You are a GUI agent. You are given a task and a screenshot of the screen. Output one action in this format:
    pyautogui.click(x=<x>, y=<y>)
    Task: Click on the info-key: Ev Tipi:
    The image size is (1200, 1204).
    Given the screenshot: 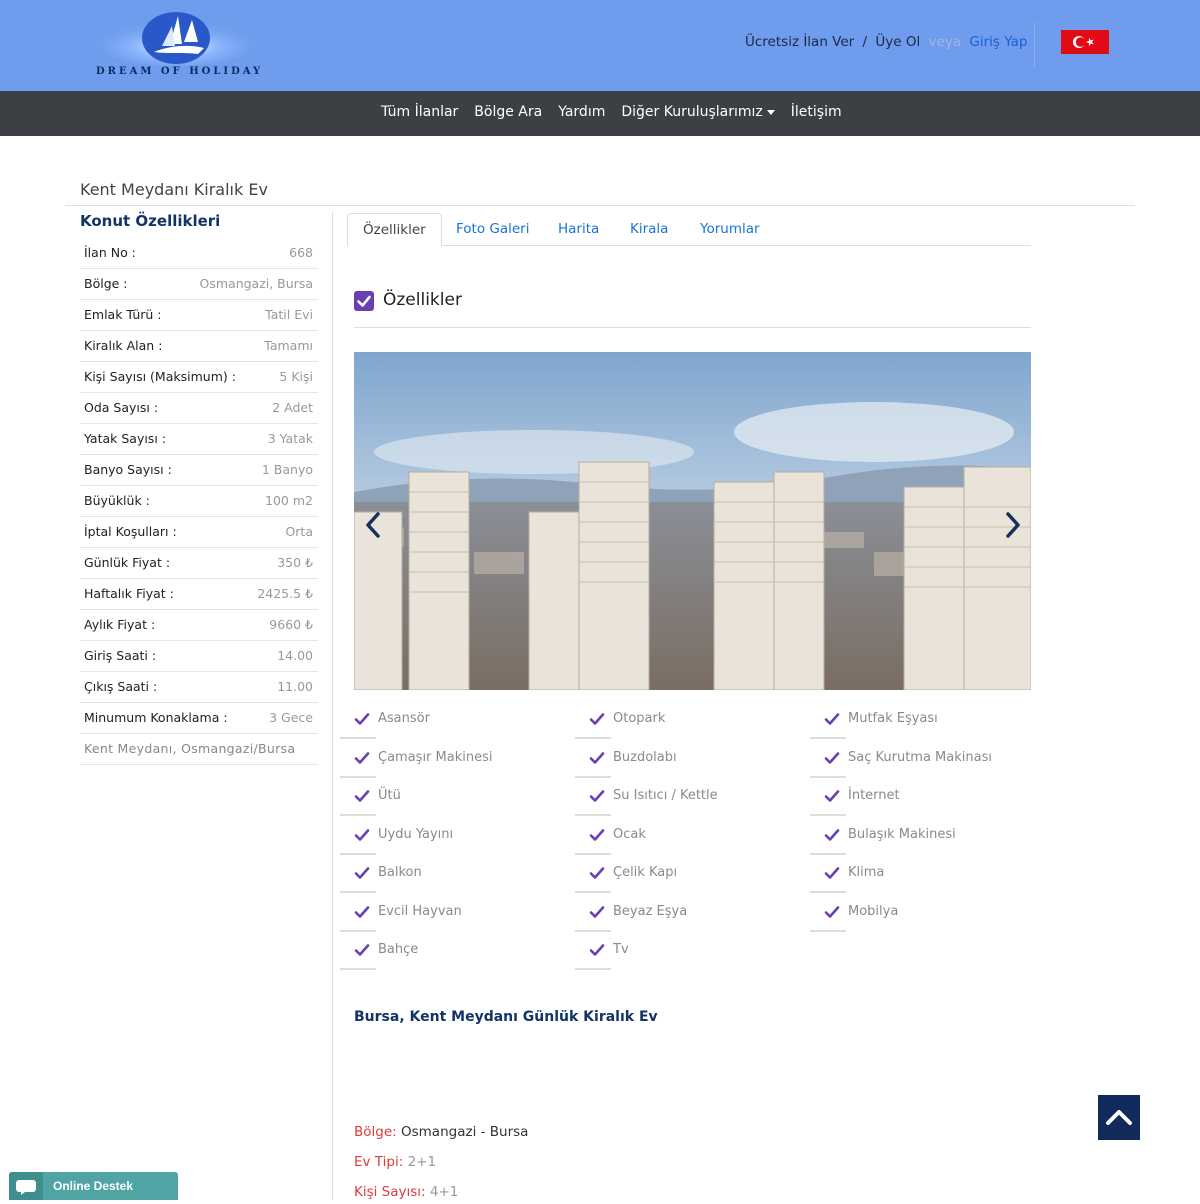 What is the action you would take?
    pyautogui.click(x=379, y=1162)
    